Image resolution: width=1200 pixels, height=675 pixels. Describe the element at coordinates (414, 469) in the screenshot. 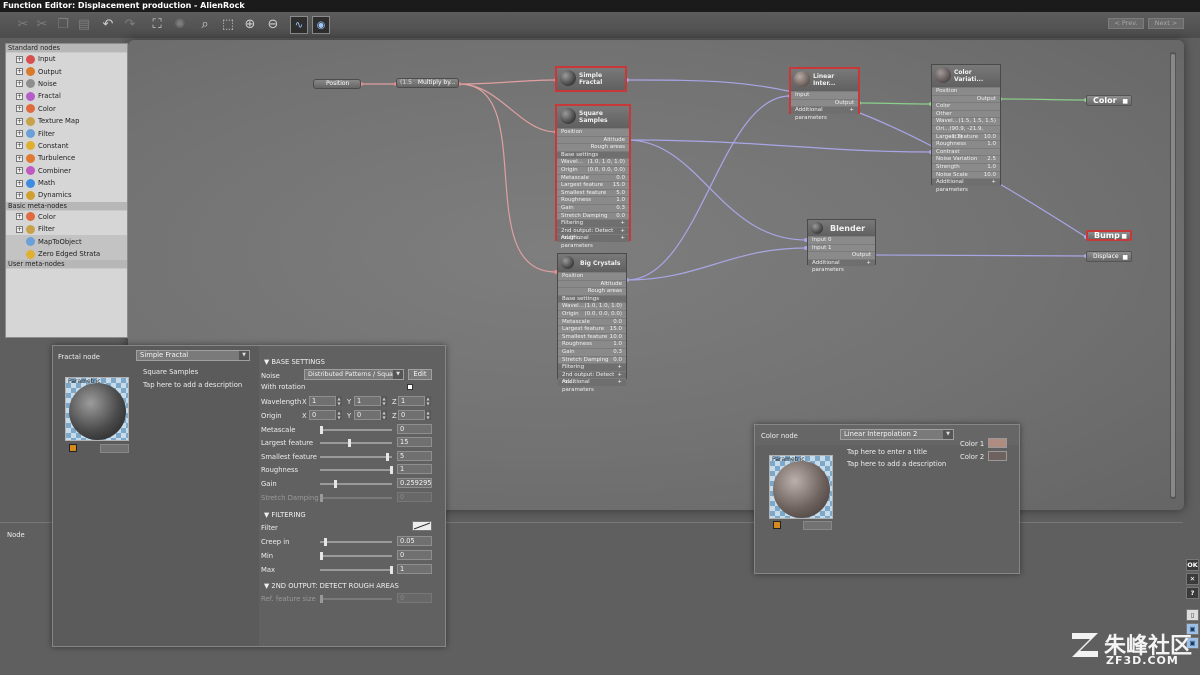

I see `roughness-field: 1` at that location.